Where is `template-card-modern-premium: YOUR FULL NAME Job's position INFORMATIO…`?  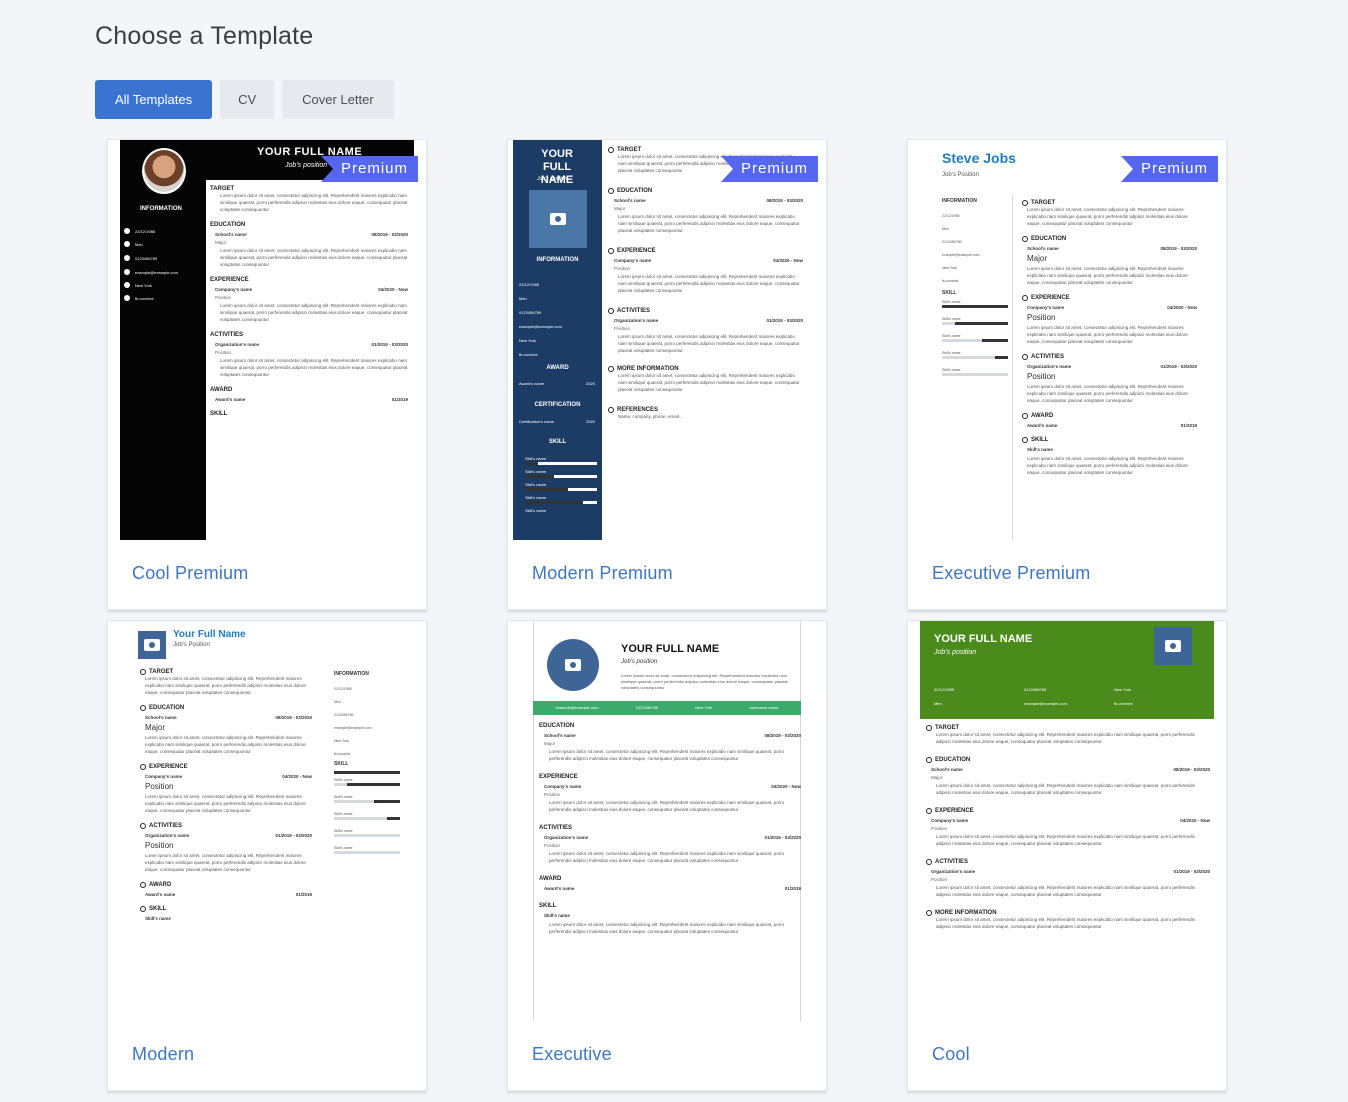
template-card-modern-premium: YOUR FULL NAME Job's position INFORMATIO… is located at coordinates (667, 374).